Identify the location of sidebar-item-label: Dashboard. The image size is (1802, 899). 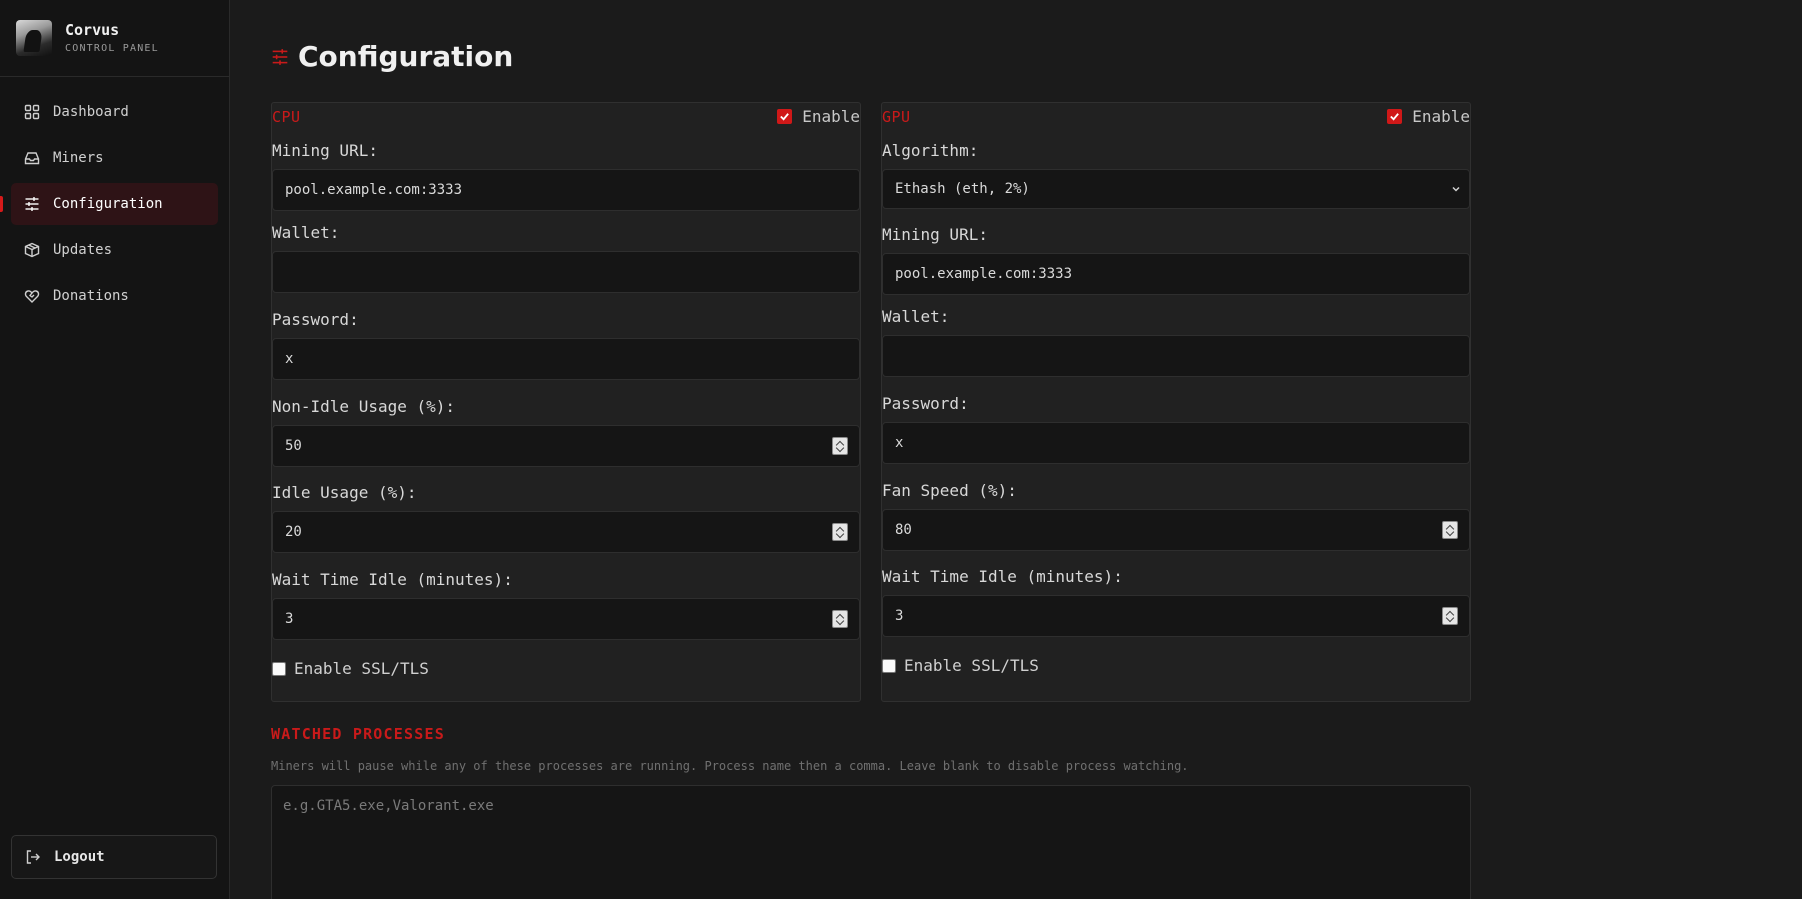
(91, 112).